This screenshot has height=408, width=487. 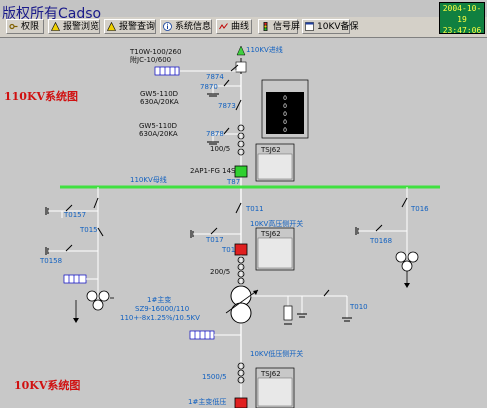 What do you see at coordinates (309, 26) in the screenshot?
I see `window-icon` at bounding box center [309, 26].